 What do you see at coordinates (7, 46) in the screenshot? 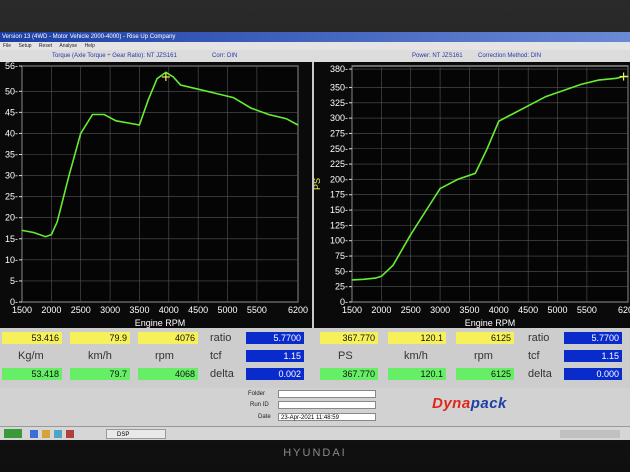
I see `menu-file: File` at bounding box center [7, 46].